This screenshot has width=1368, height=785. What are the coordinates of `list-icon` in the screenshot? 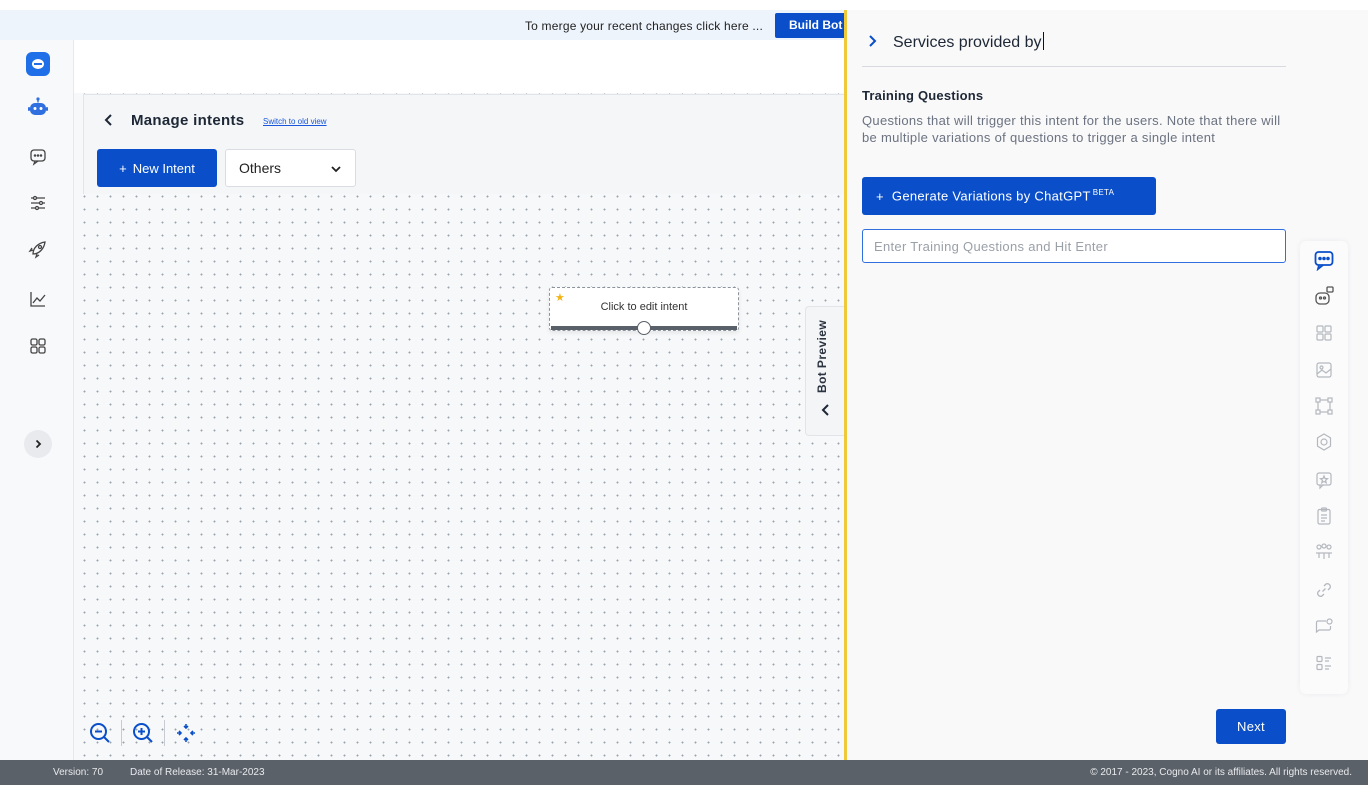 It's located at (1324, 663).